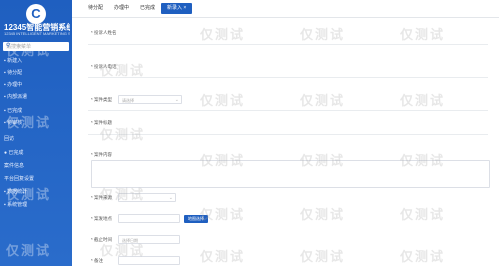 This screenshot has width=499, height=266. Describe the element at coordinates (14, 165) in the screenshot. I see `sidebar-item-case-info: 案件信息` at that location.